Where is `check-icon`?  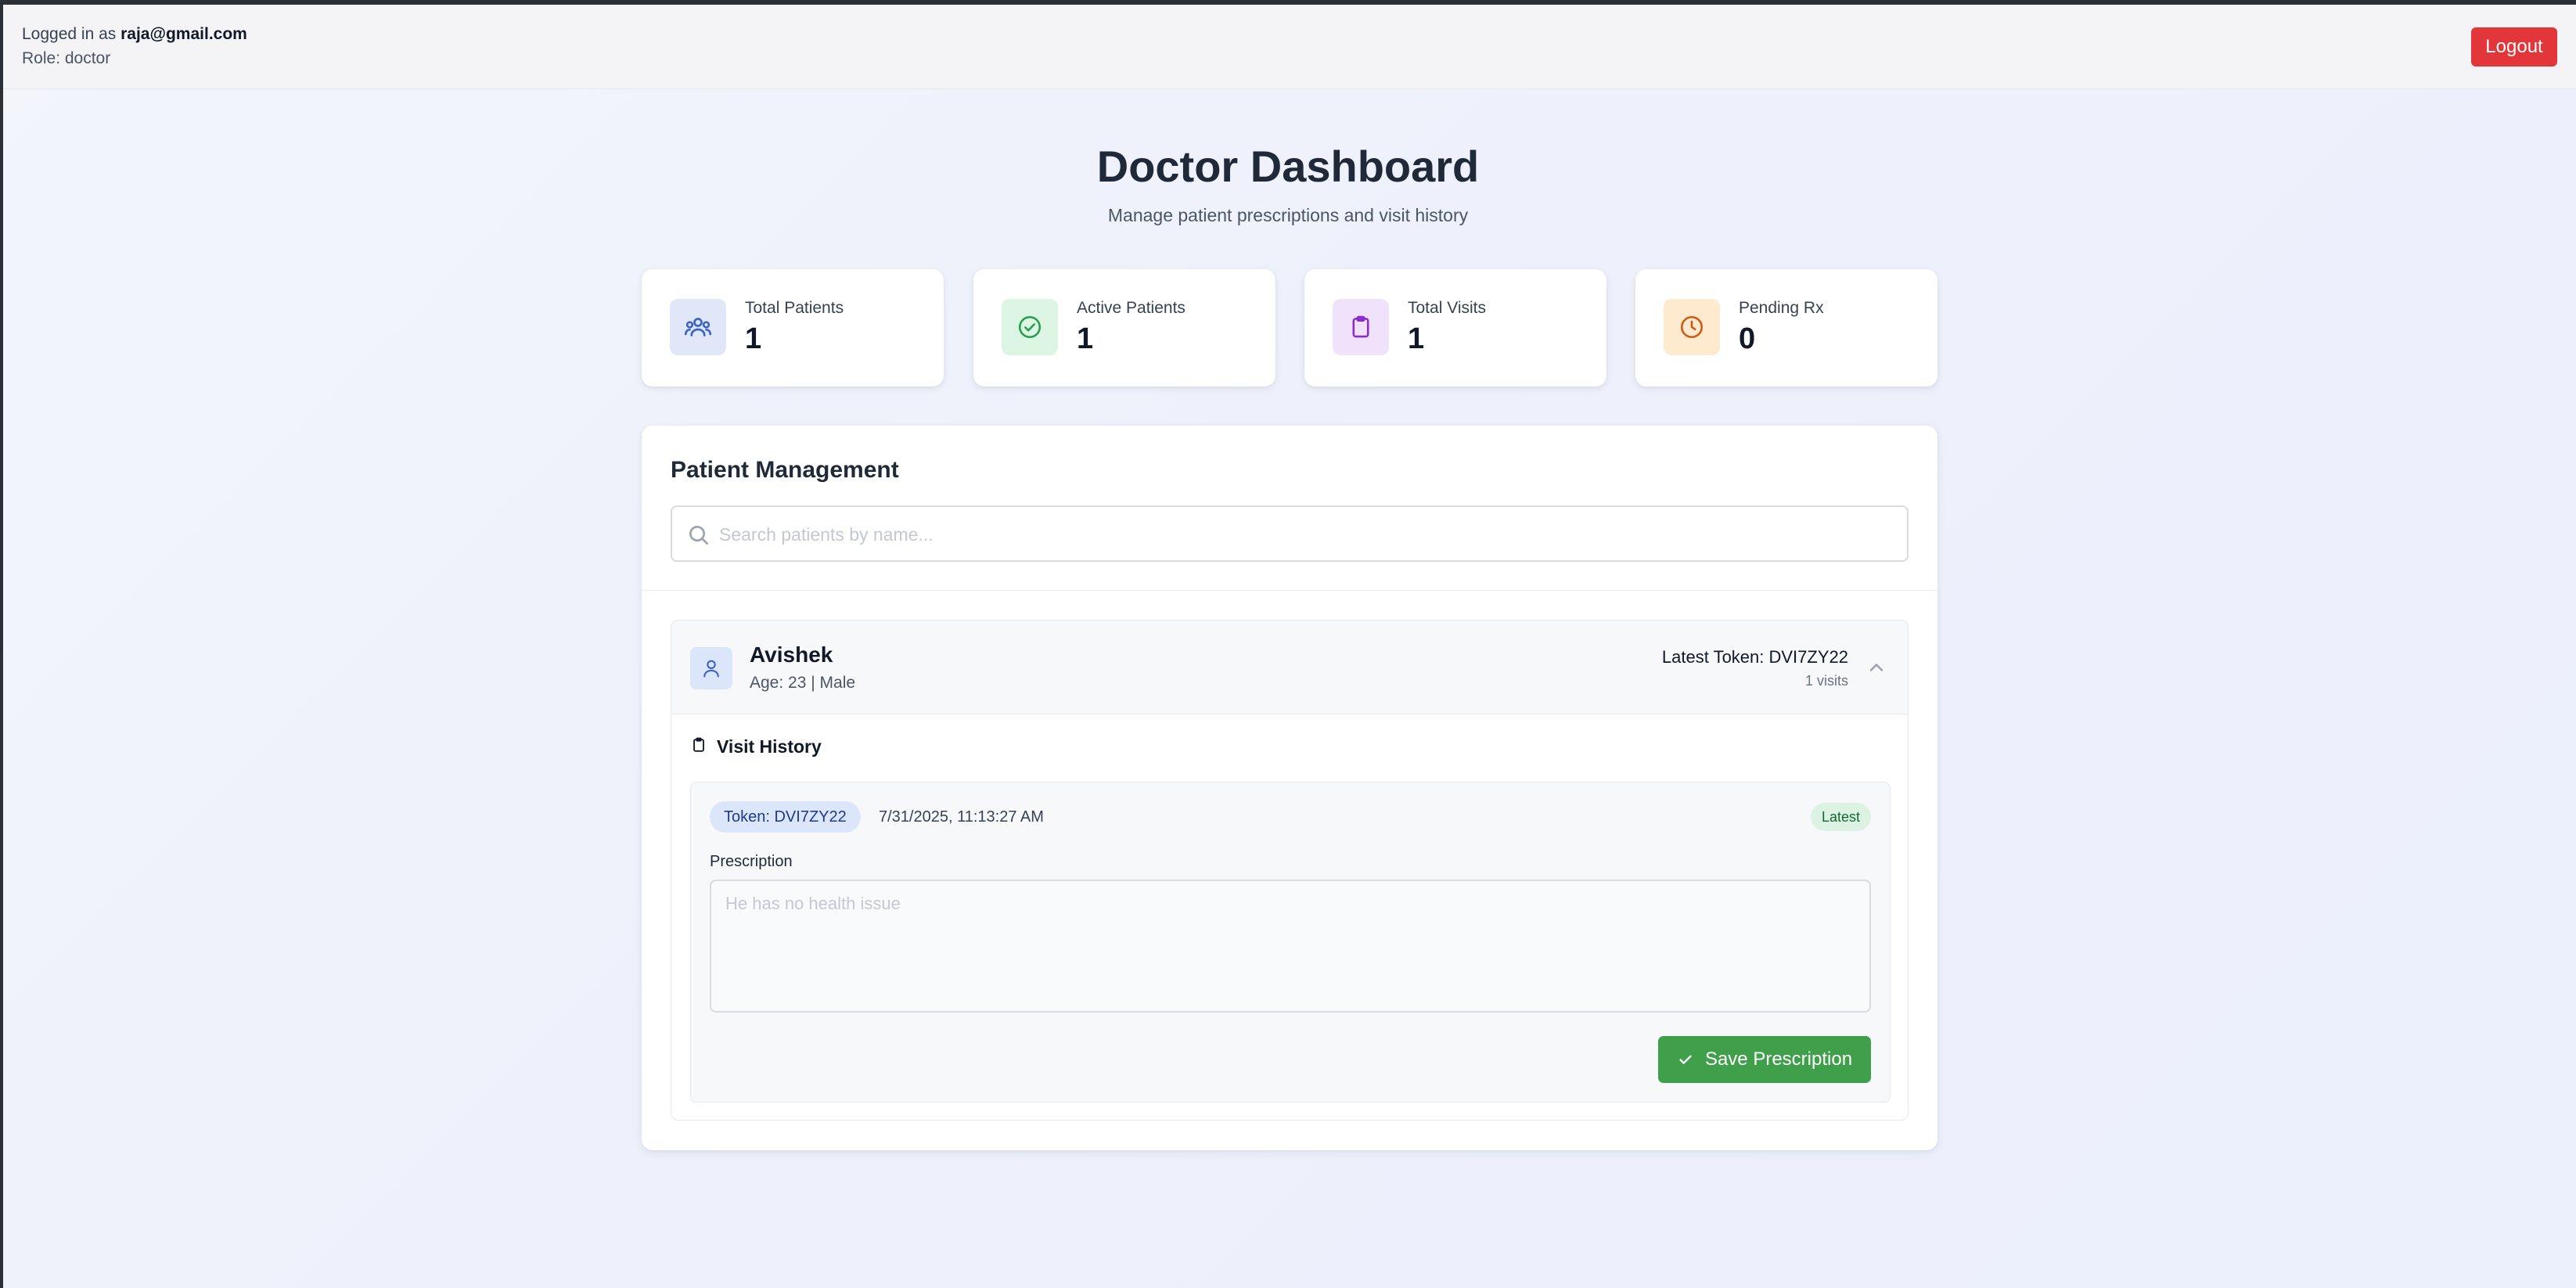 check-icon is located at coordinates (1685, 1059).